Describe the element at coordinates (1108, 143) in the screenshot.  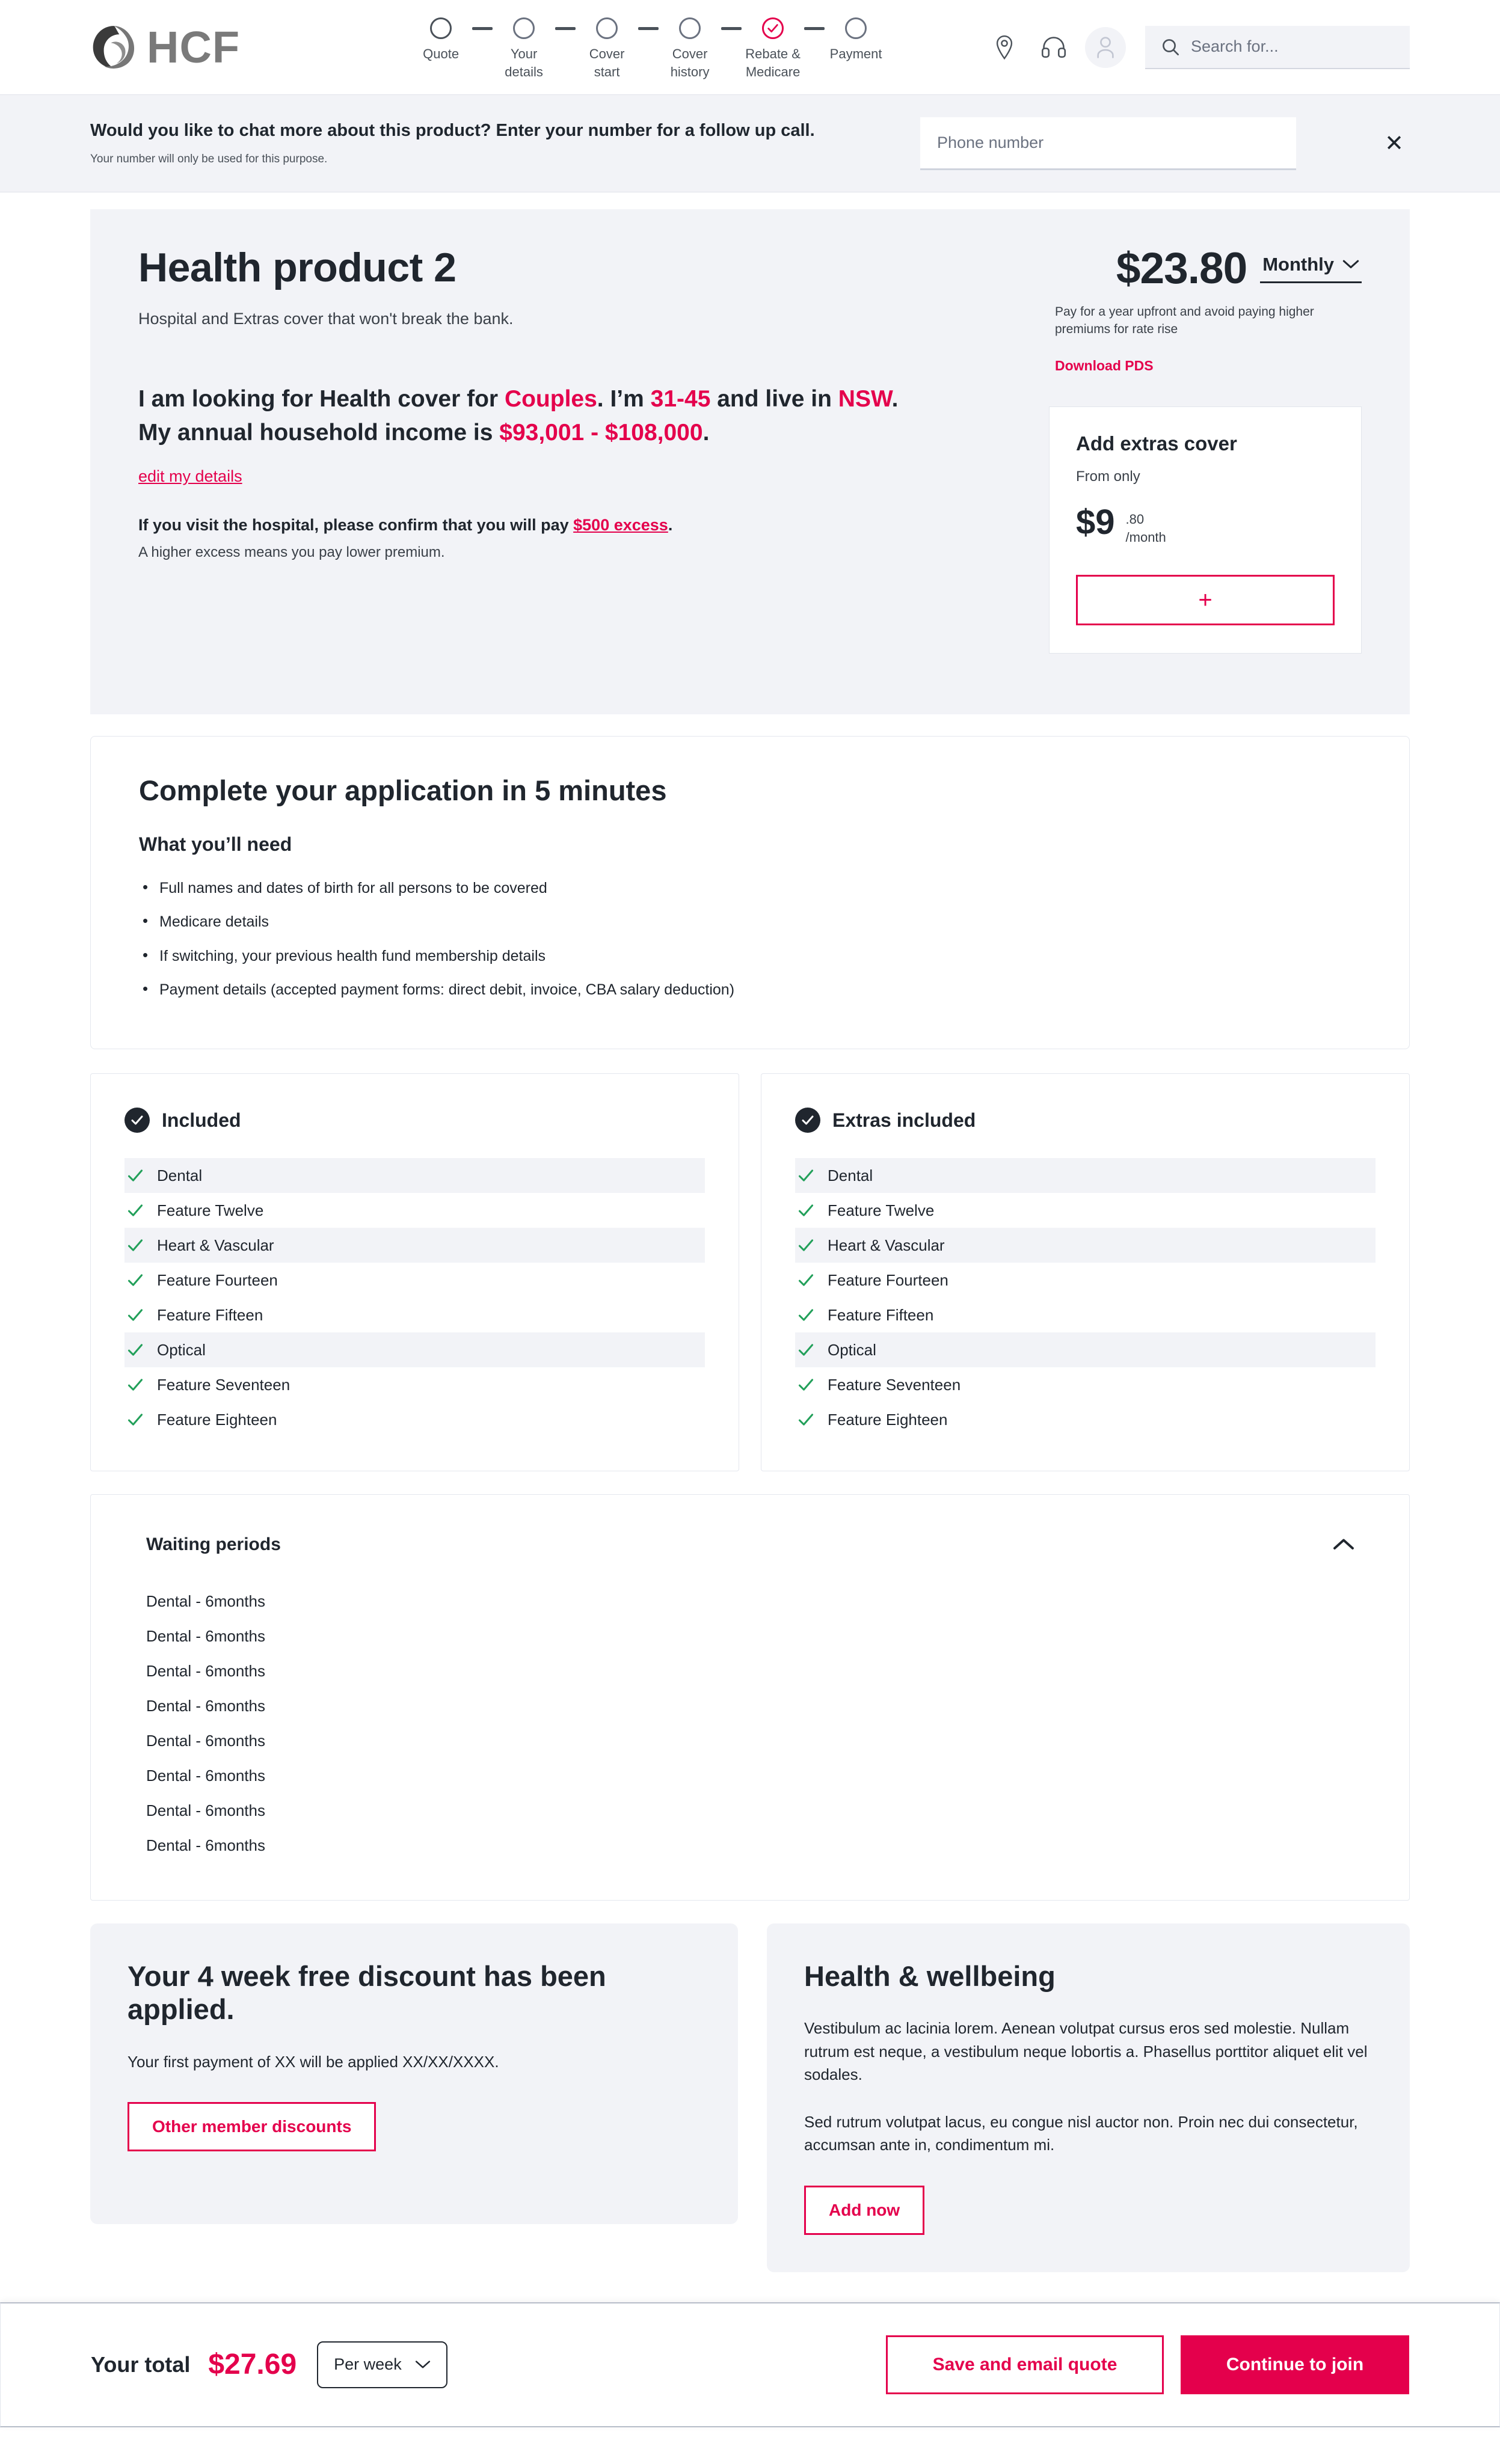
I see `phone-number-input` at that location.